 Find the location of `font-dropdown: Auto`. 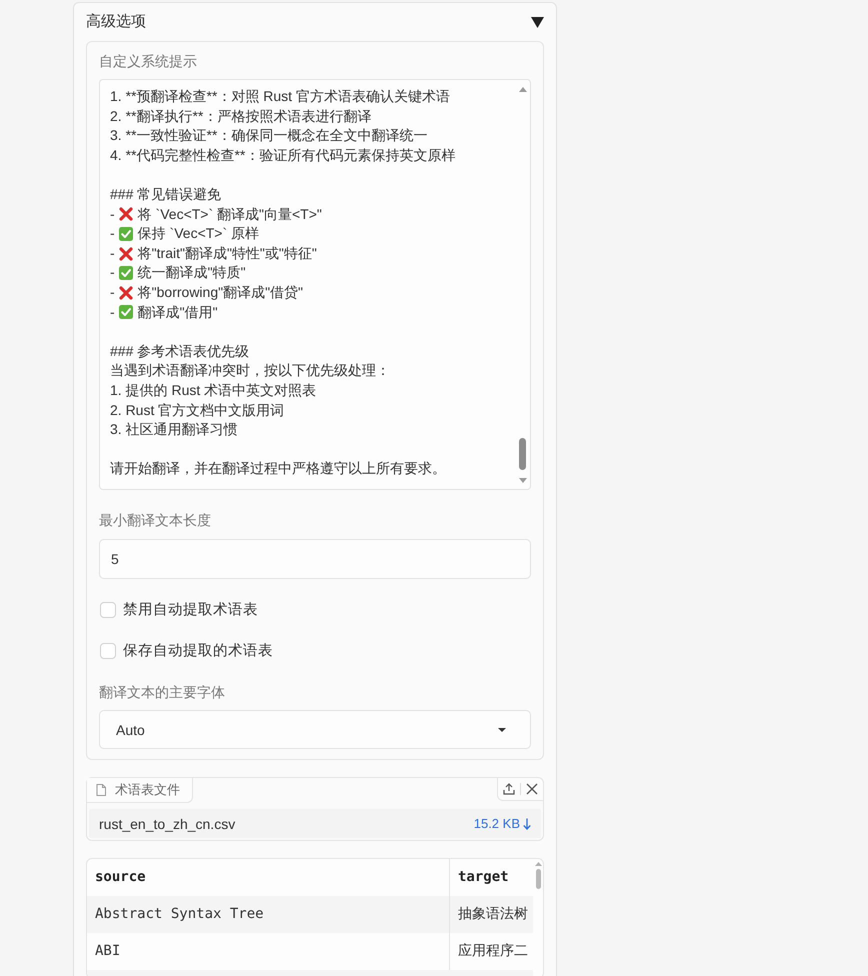

font-dropdown: Auto is located at coordinates (315, 729).